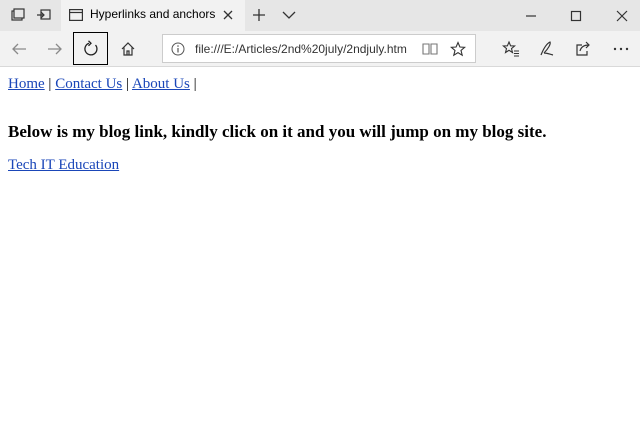 This screenshot has height=428, width=640. What do you see at coordinates (128, 49) in the screenshot?
I see `home-icon` at bounding box center [128, 49].